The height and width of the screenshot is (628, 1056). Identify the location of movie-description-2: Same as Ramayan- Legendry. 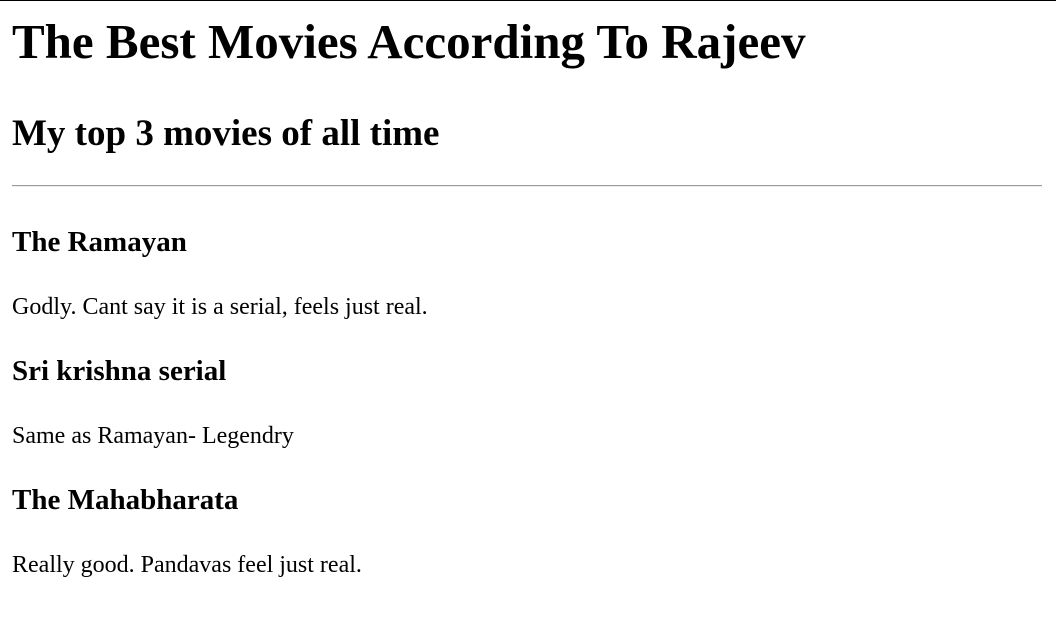
(153, 436).